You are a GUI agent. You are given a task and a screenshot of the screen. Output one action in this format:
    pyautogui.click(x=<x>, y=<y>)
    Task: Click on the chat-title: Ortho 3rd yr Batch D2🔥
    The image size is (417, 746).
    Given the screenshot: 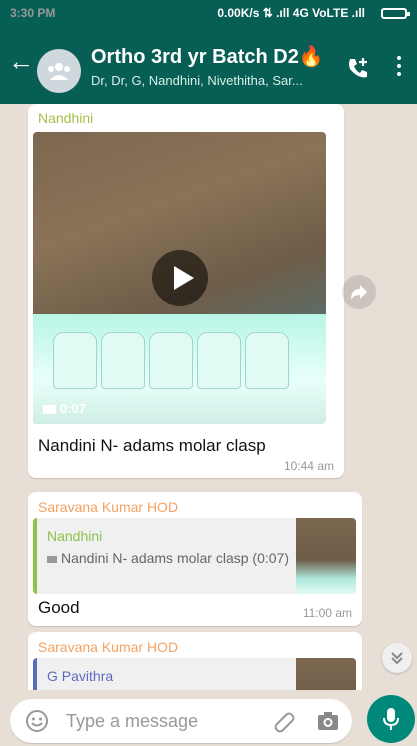 What is the action you would take?
    pyautogui.click(x=207, y=56)
    